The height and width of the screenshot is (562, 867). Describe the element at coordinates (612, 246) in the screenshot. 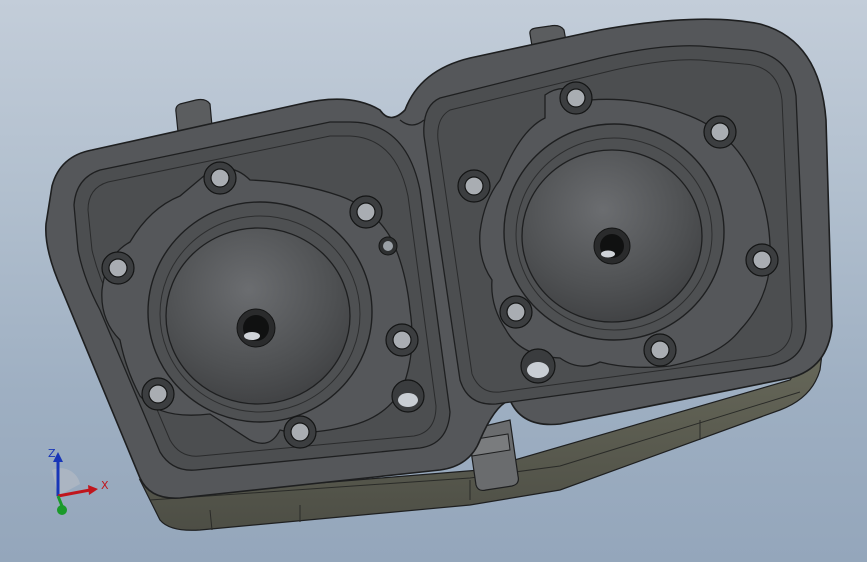

I see `right-spark-plug-hole` at that location.